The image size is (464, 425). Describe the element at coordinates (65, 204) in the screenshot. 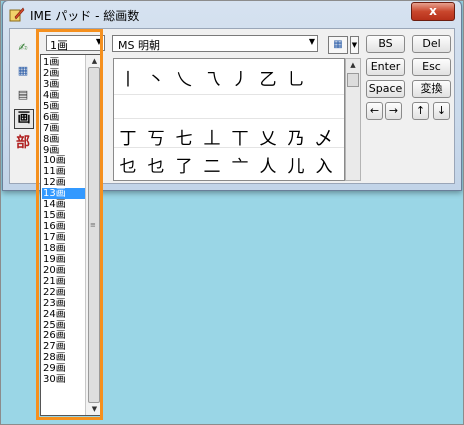

I see `stroke-count-option: 14画` at that location.